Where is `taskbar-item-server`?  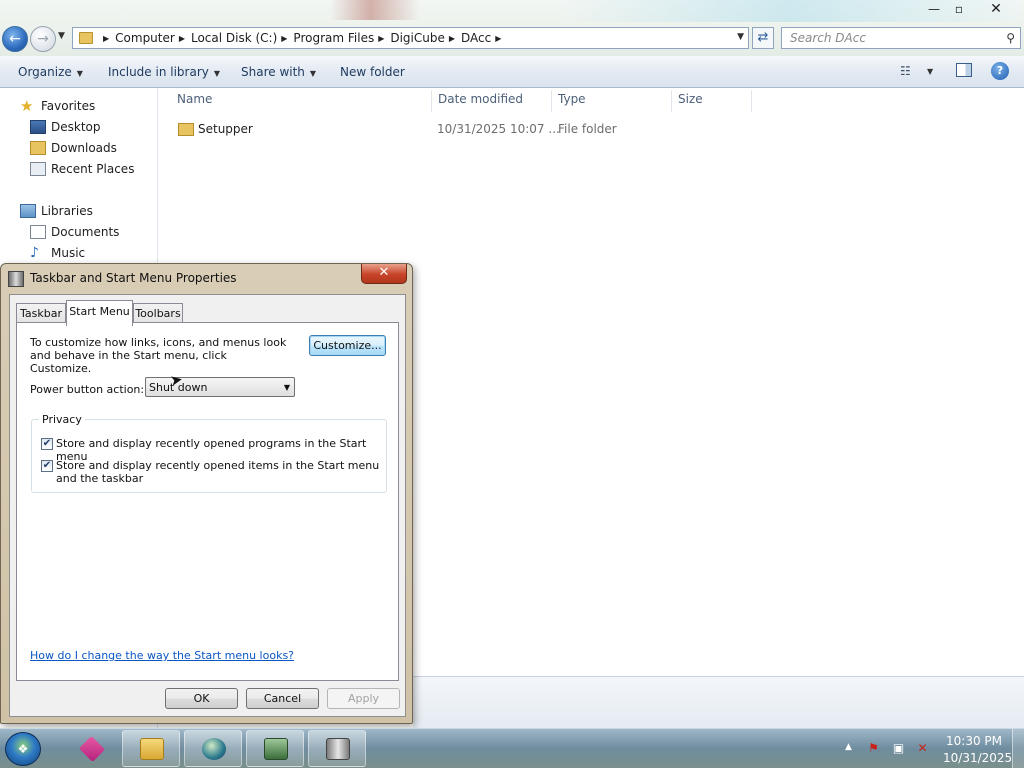
taskbar-item-server is located at coordinates (337, 748).